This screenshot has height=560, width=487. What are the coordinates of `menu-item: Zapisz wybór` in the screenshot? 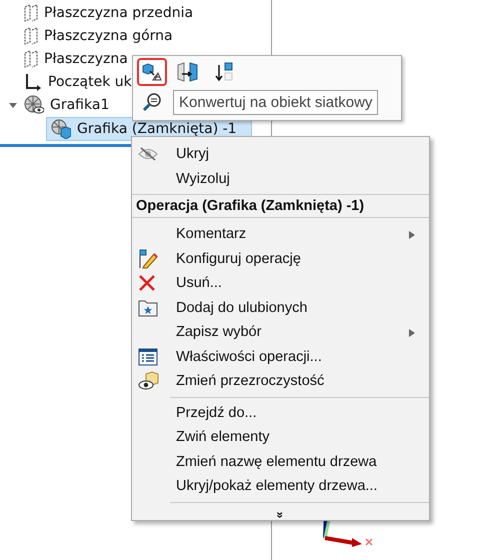 It's located at (280, 332).